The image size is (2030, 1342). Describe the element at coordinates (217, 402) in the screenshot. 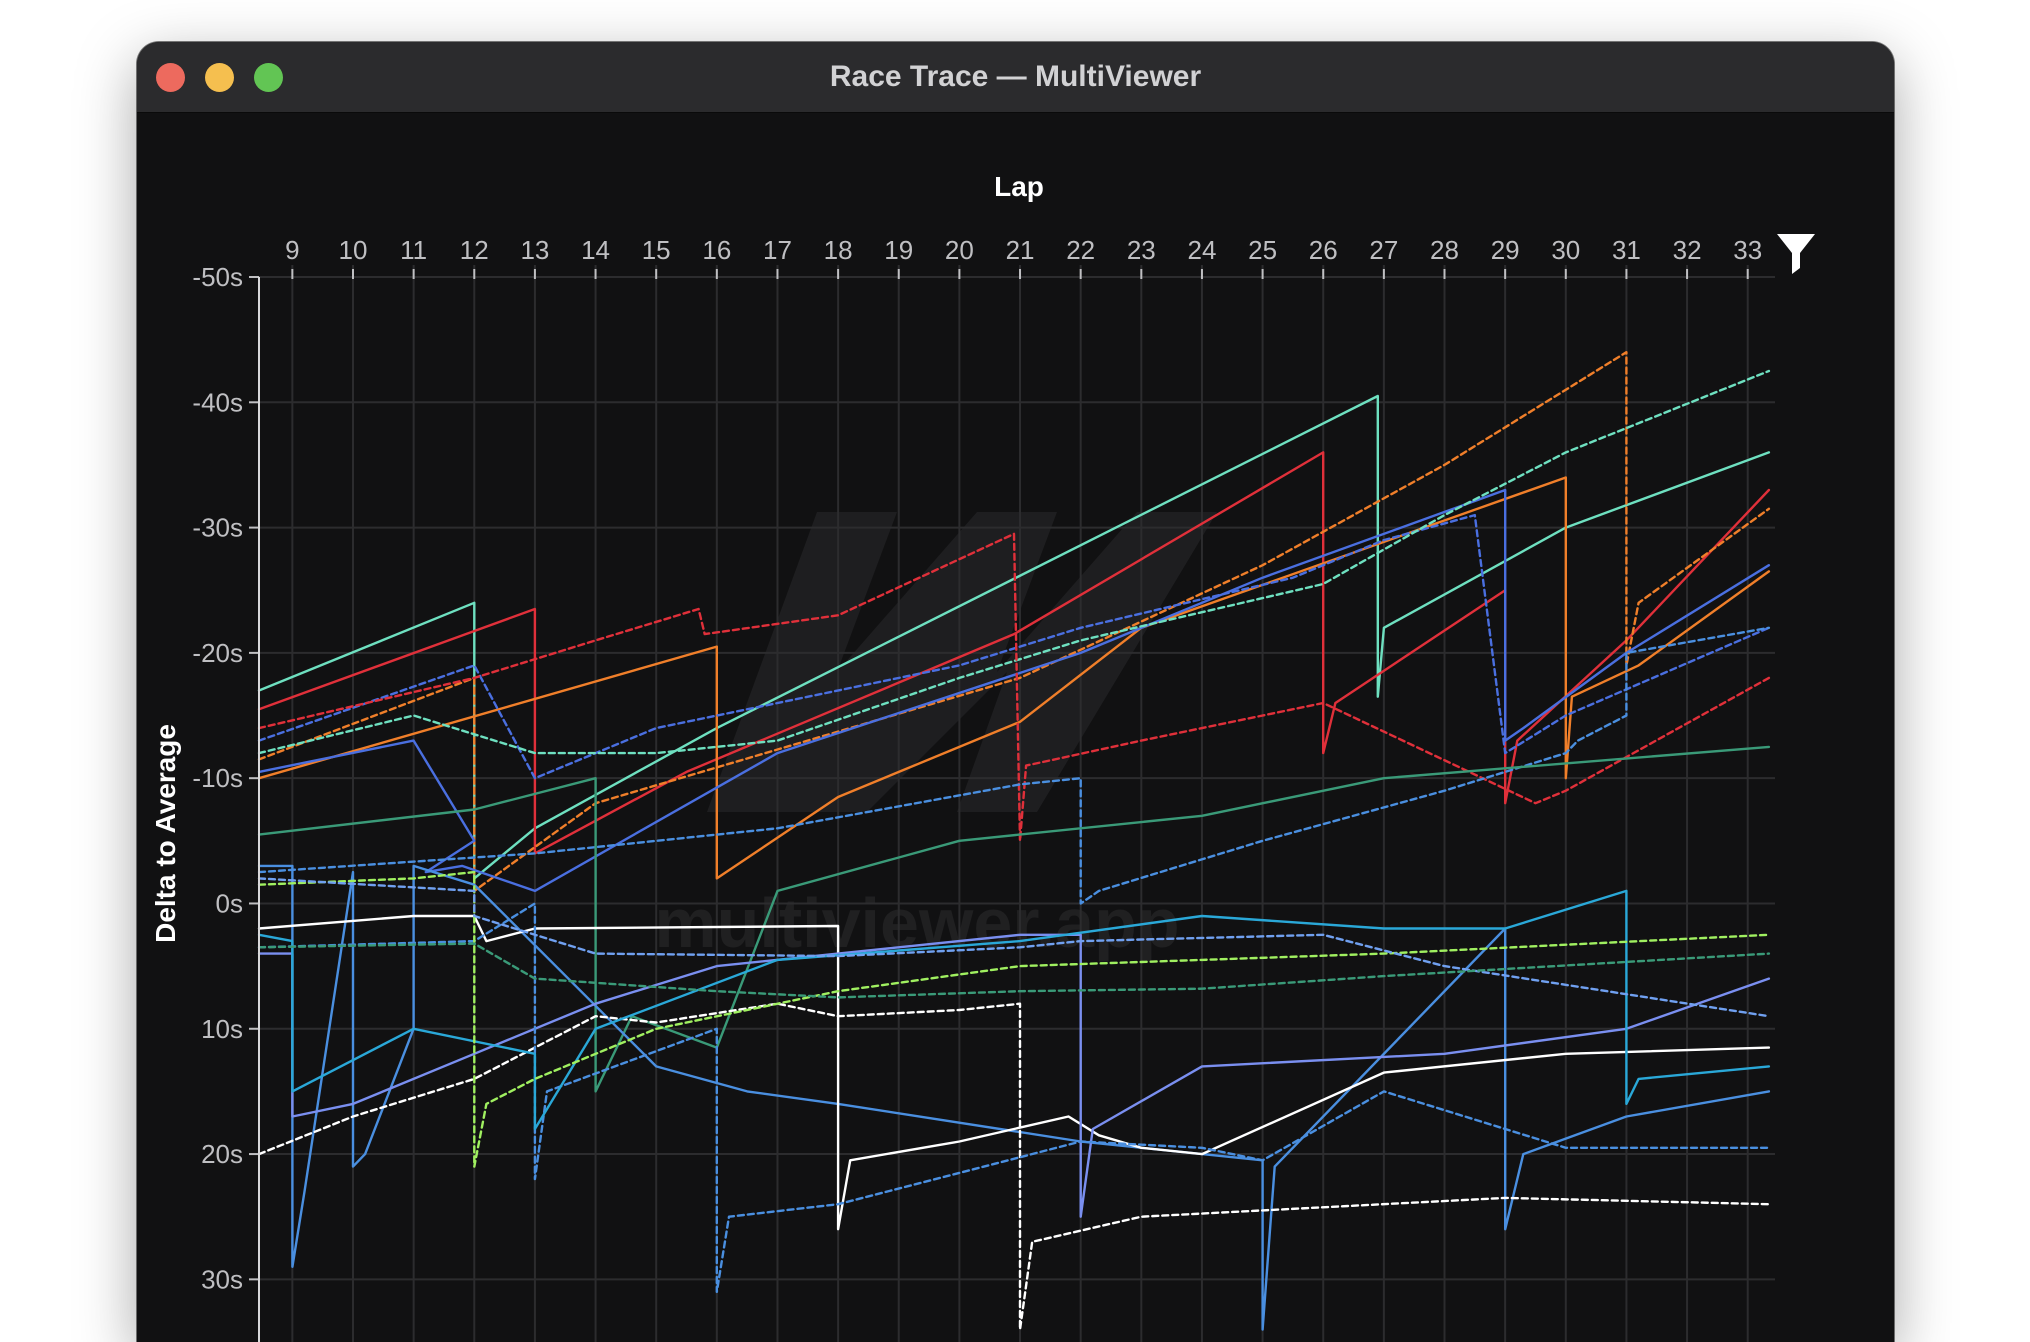

I see `y-tick-label: -40s` at that location.